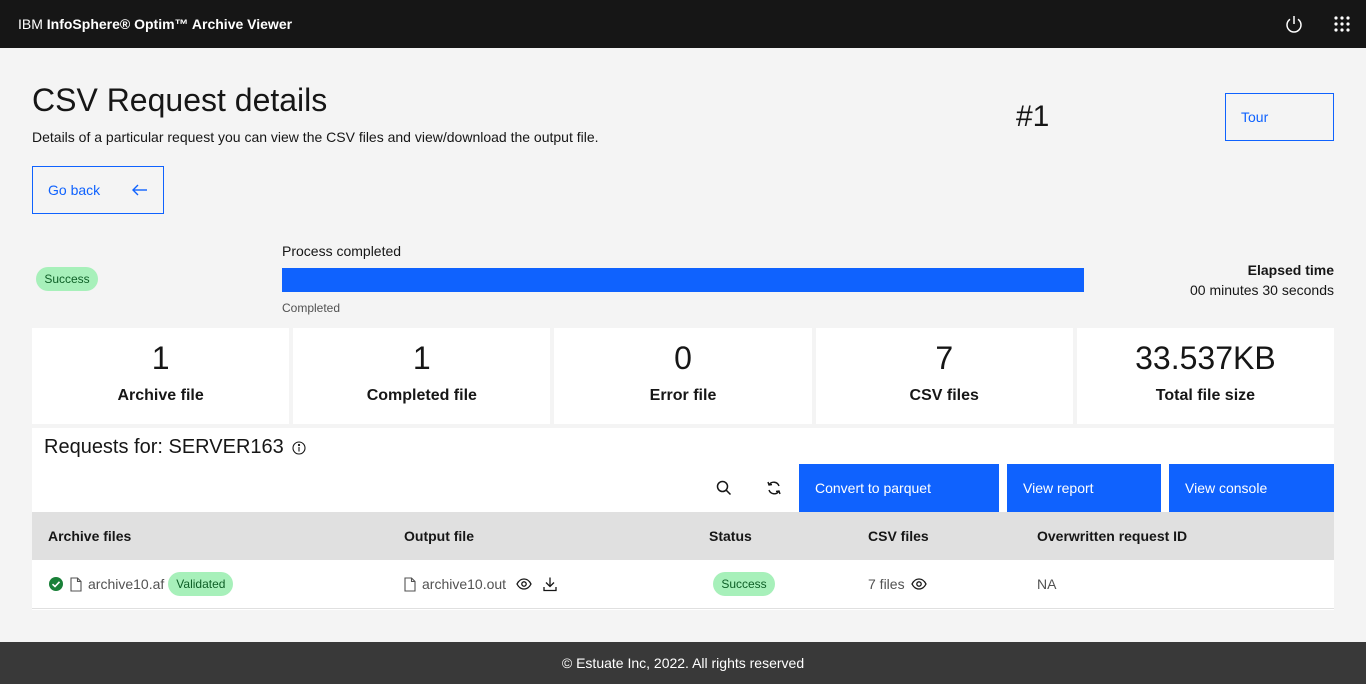  What do you see at coordinates (1342, 24) in the screenshot?
I see `app-switcher-icon` at bounding box center [1342, 24].